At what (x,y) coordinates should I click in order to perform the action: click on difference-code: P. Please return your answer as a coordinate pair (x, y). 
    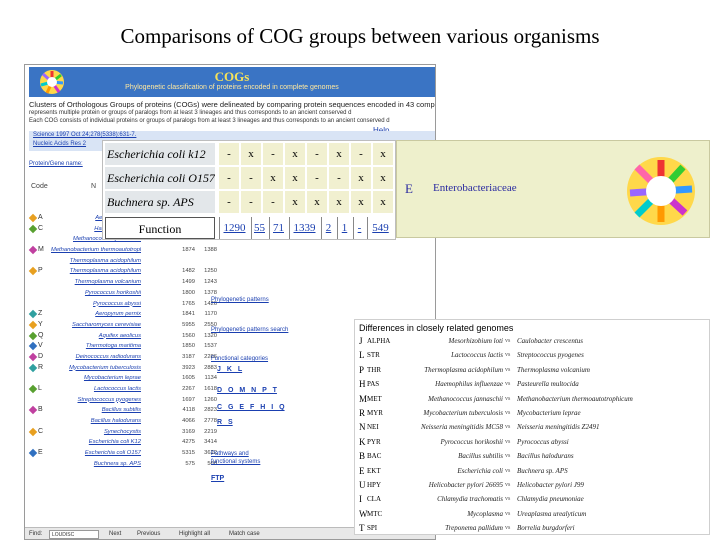
    Looking at the image, I should click on (362, 369).